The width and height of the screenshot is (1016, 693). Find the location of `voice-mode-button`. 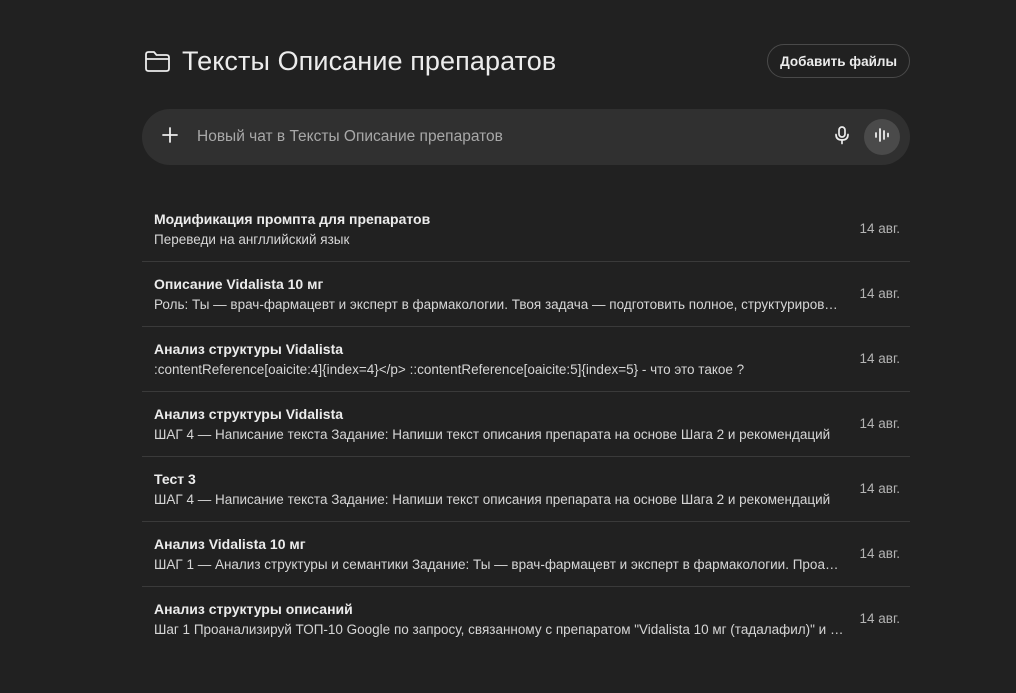

voice-mode-button is located at coordinates (882, 137).